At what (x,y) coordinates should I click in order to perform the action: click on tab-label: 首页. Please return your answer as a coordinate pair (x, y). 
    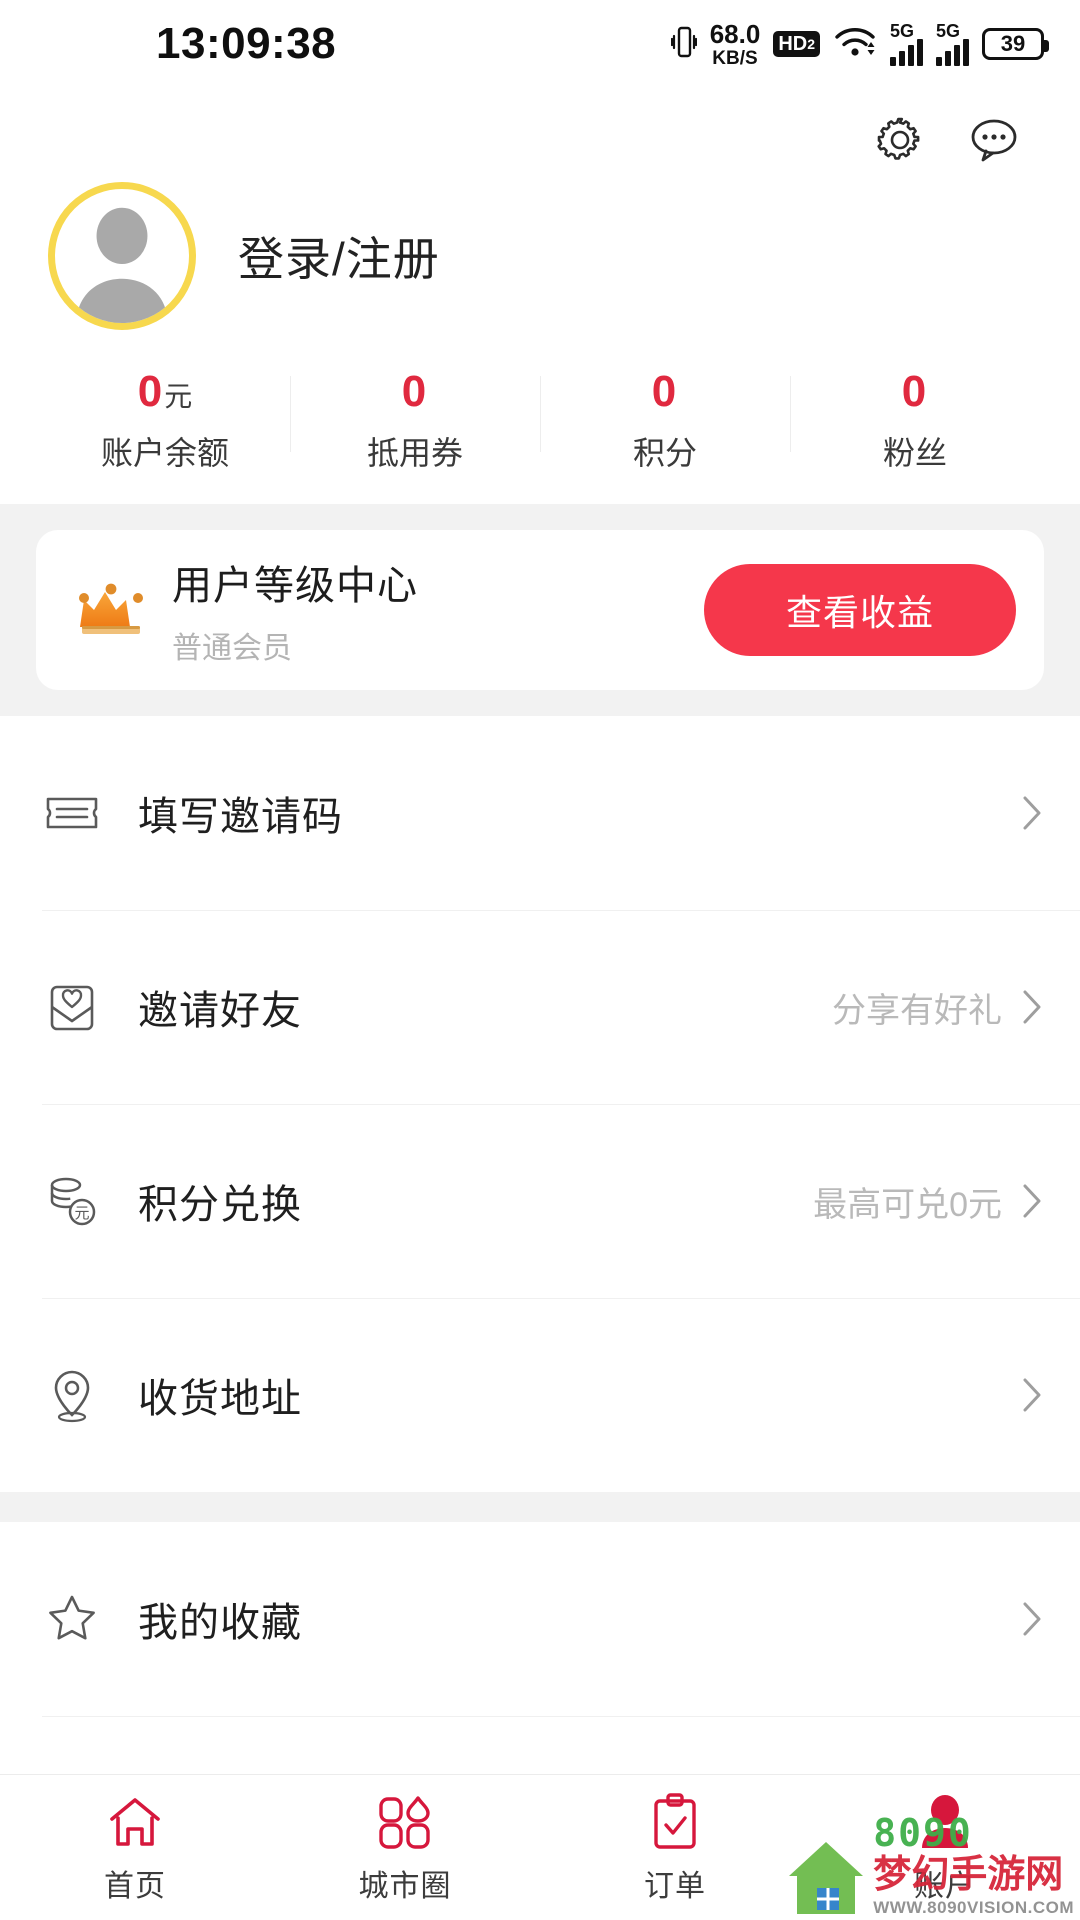
    Looking at the image, I should click on (135, 1886).